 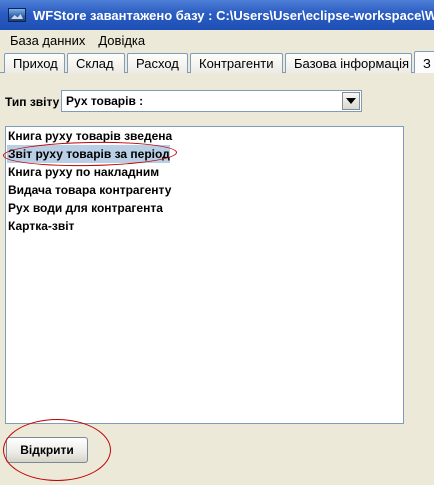 I want to click on list-item: Видача товара контрагенту, so click(x=89, y=190).